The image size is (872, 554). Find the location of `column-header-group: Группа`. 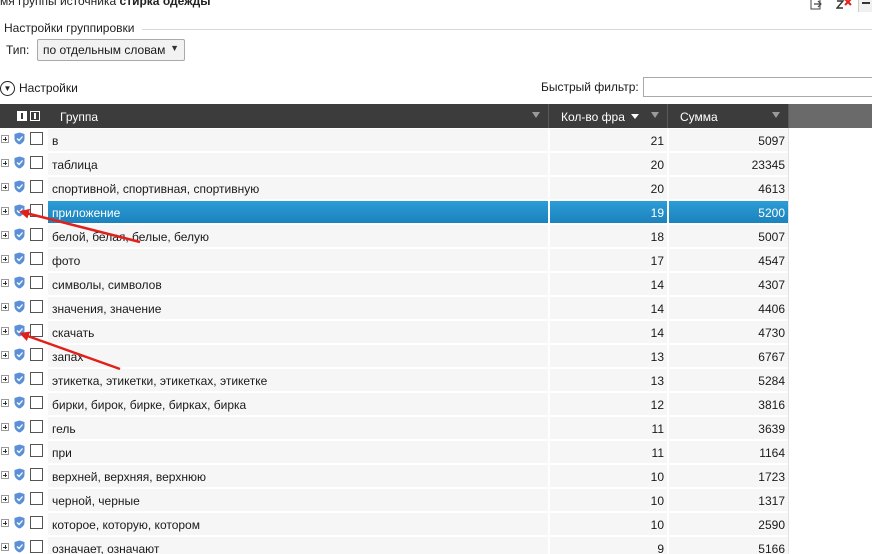

column-header-group: Группа is located at coordinates (298, 116).